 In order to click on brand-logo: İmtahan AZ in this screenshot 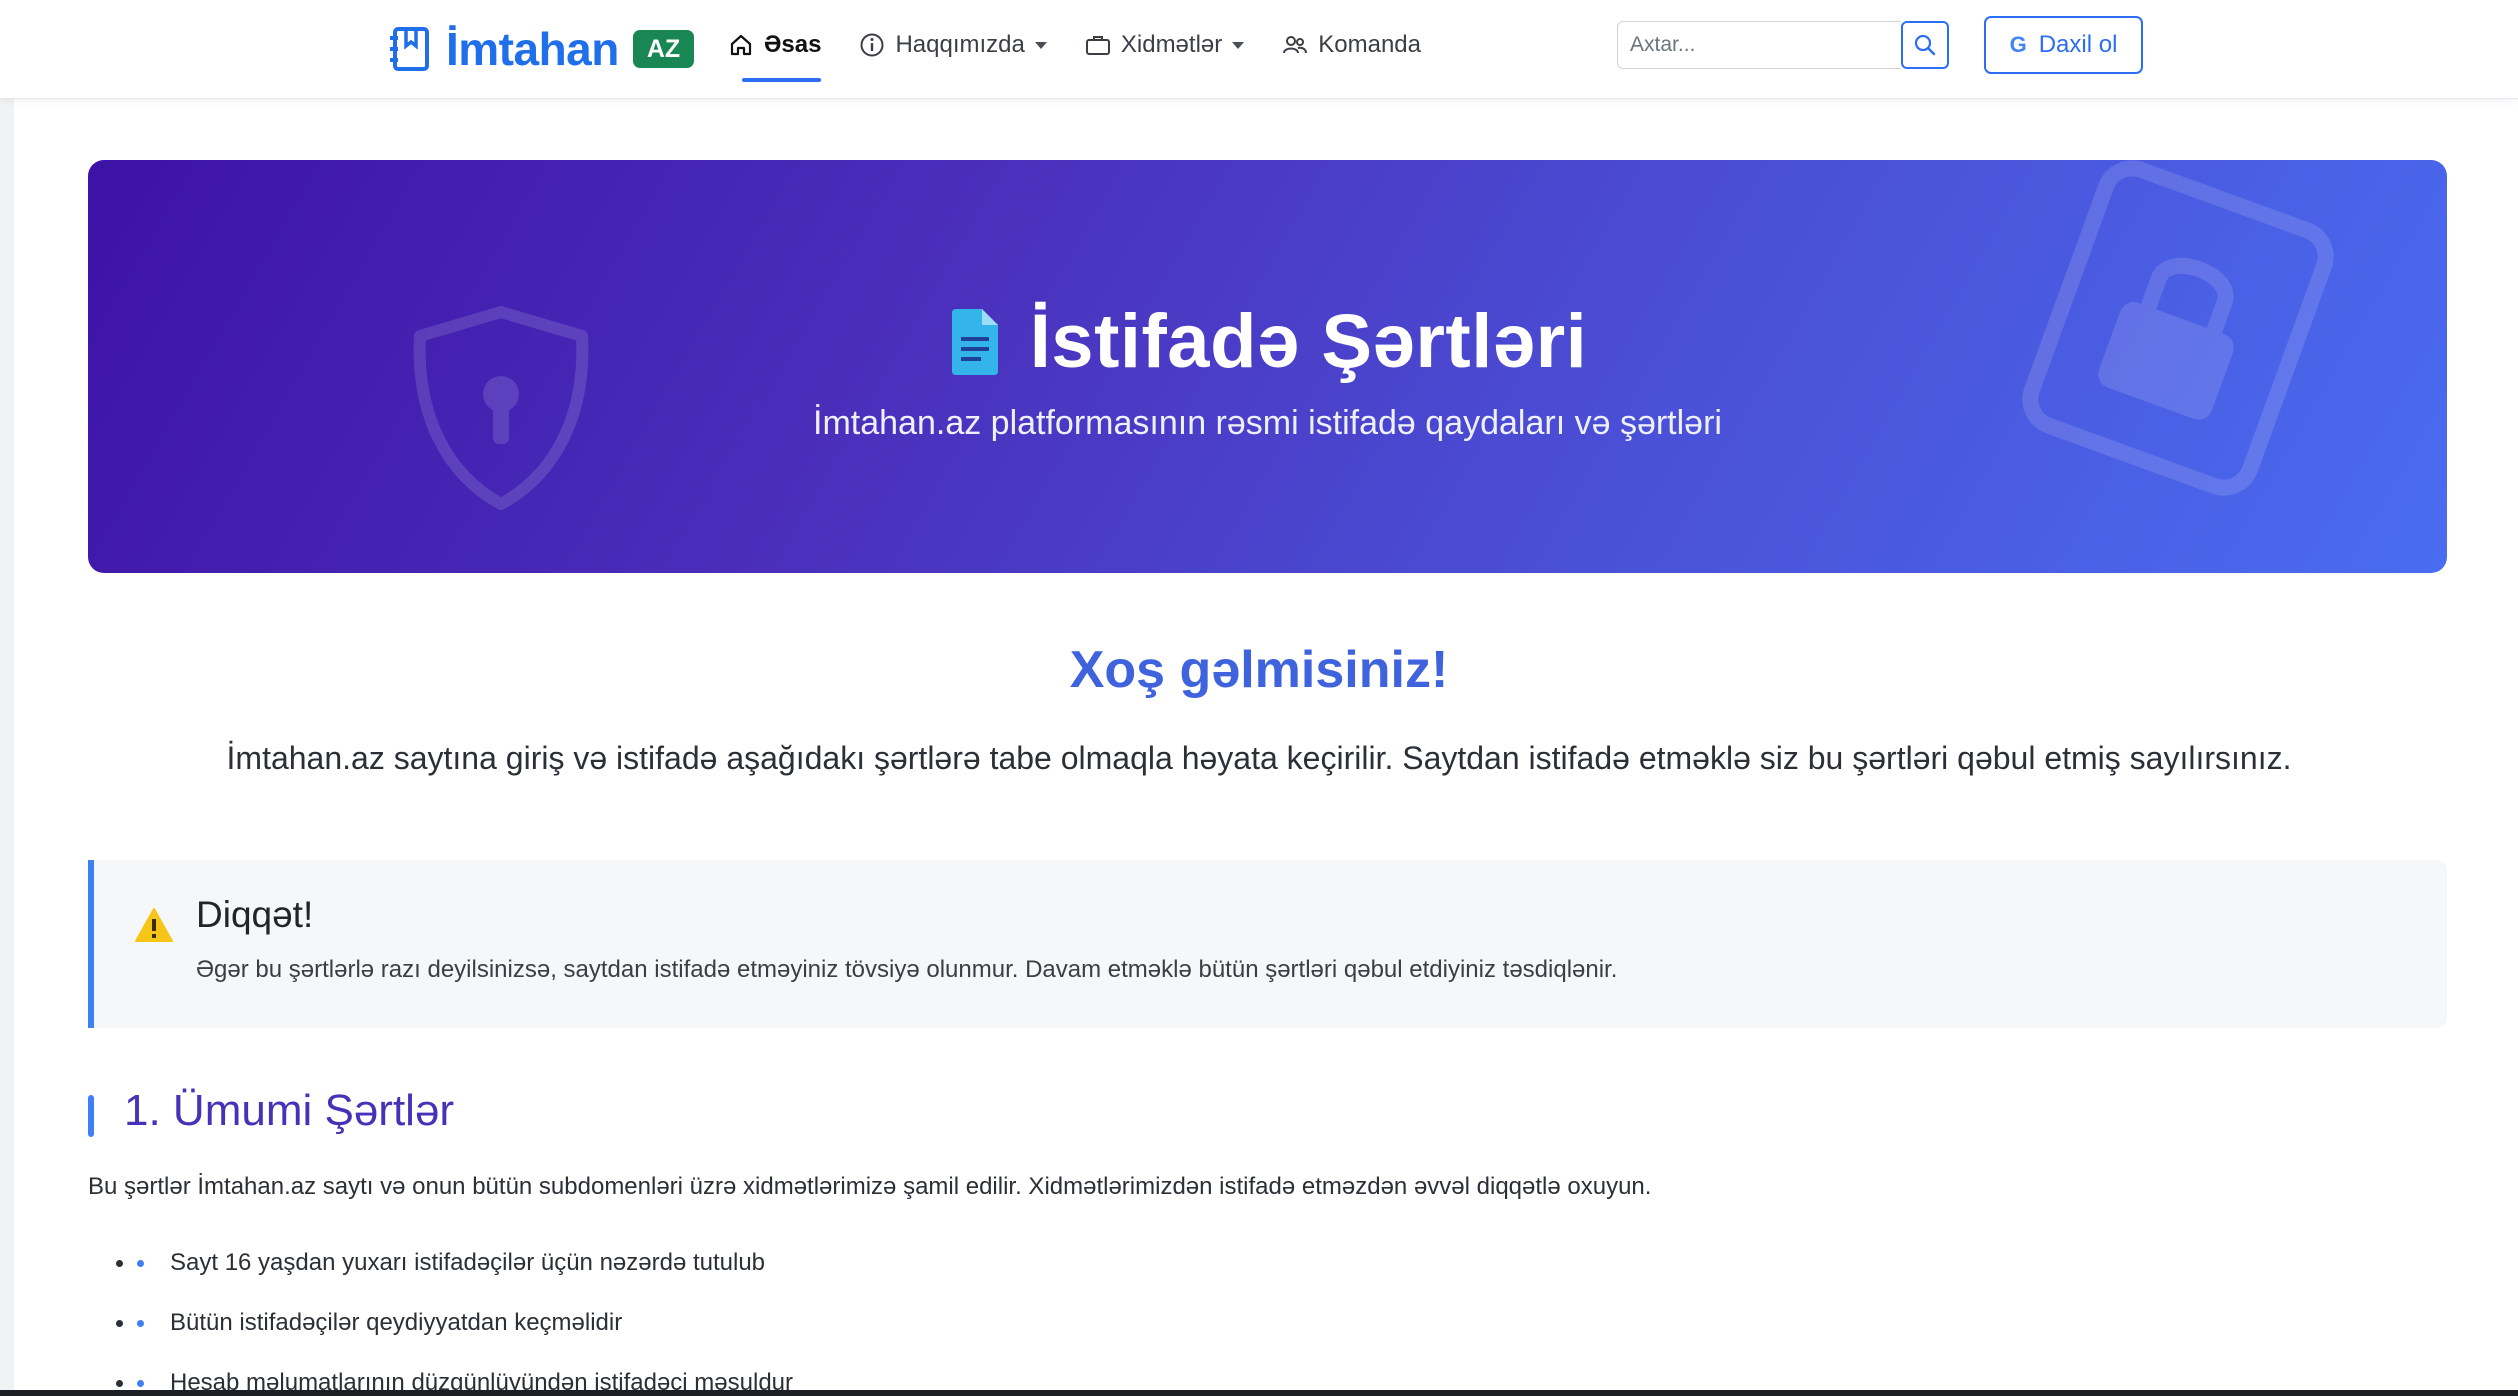, I will do `click(541, 49)`.